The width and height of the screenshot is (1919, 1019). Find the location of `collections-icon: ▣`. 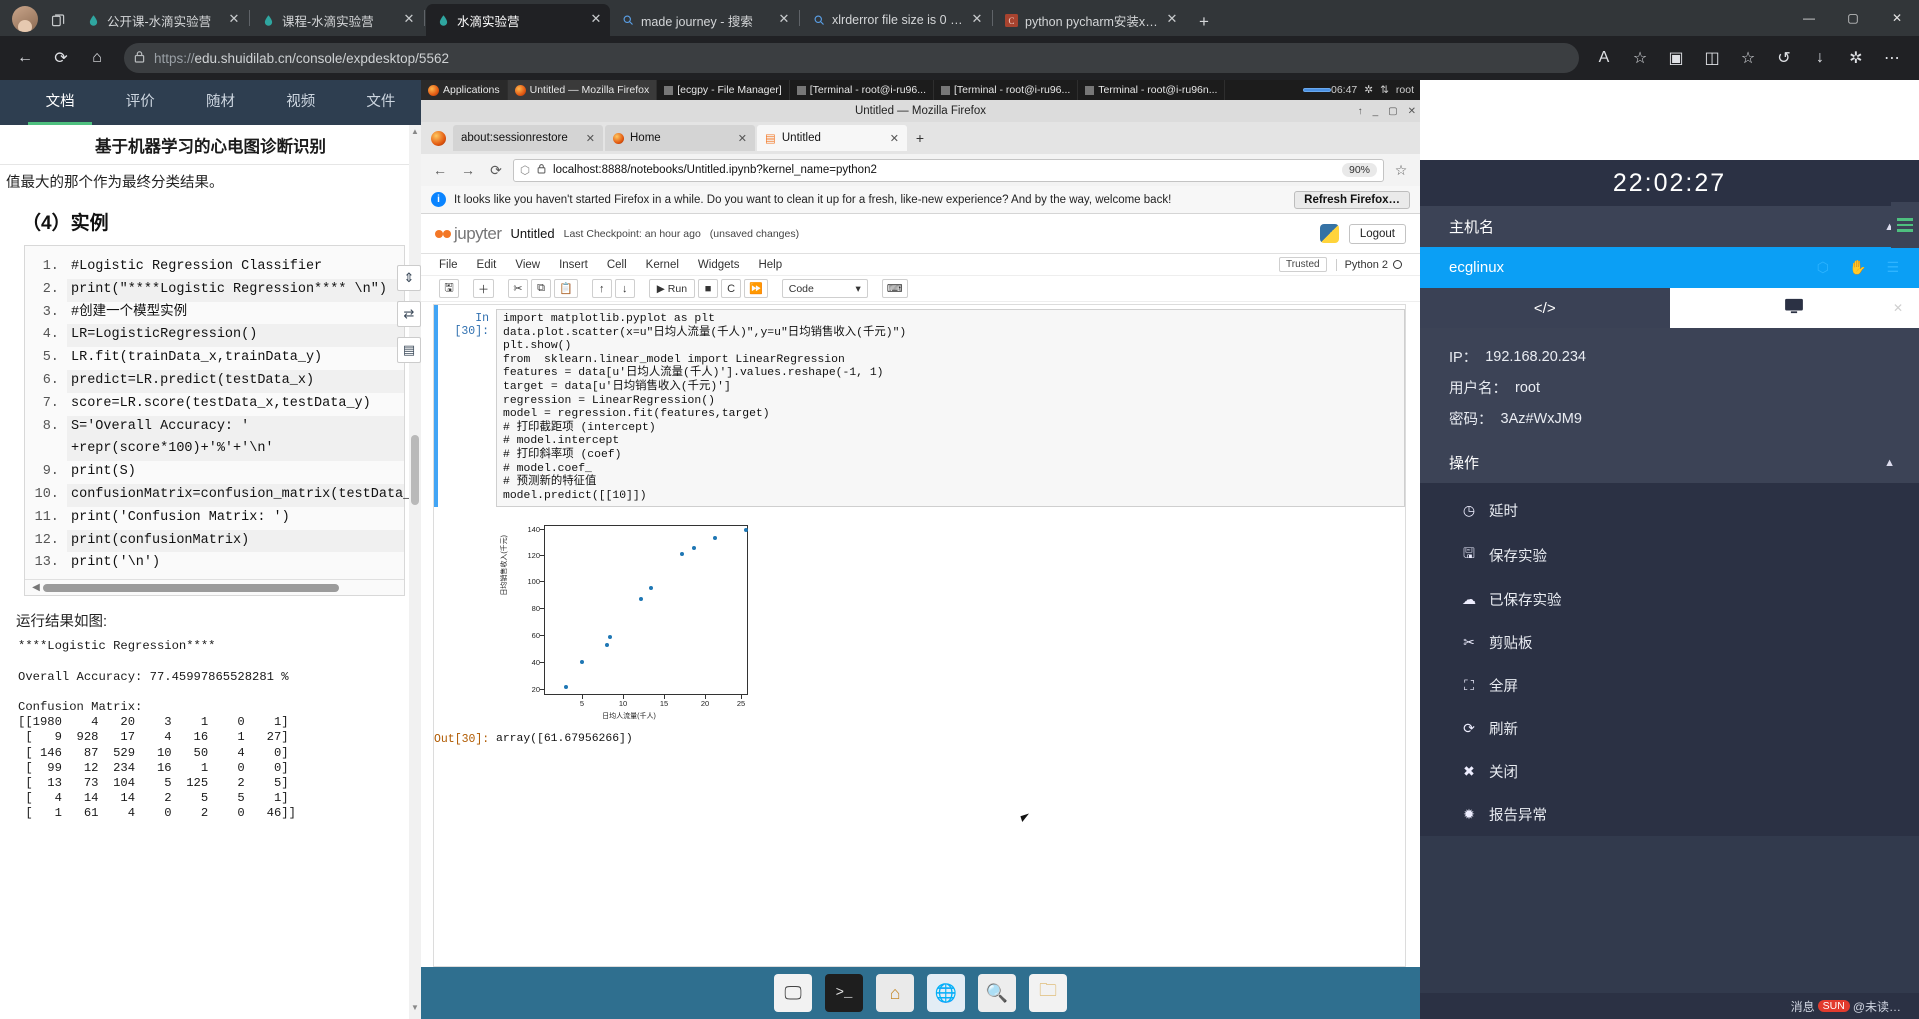

collections-icon: ▣ is located at coordinates (1676, 58).